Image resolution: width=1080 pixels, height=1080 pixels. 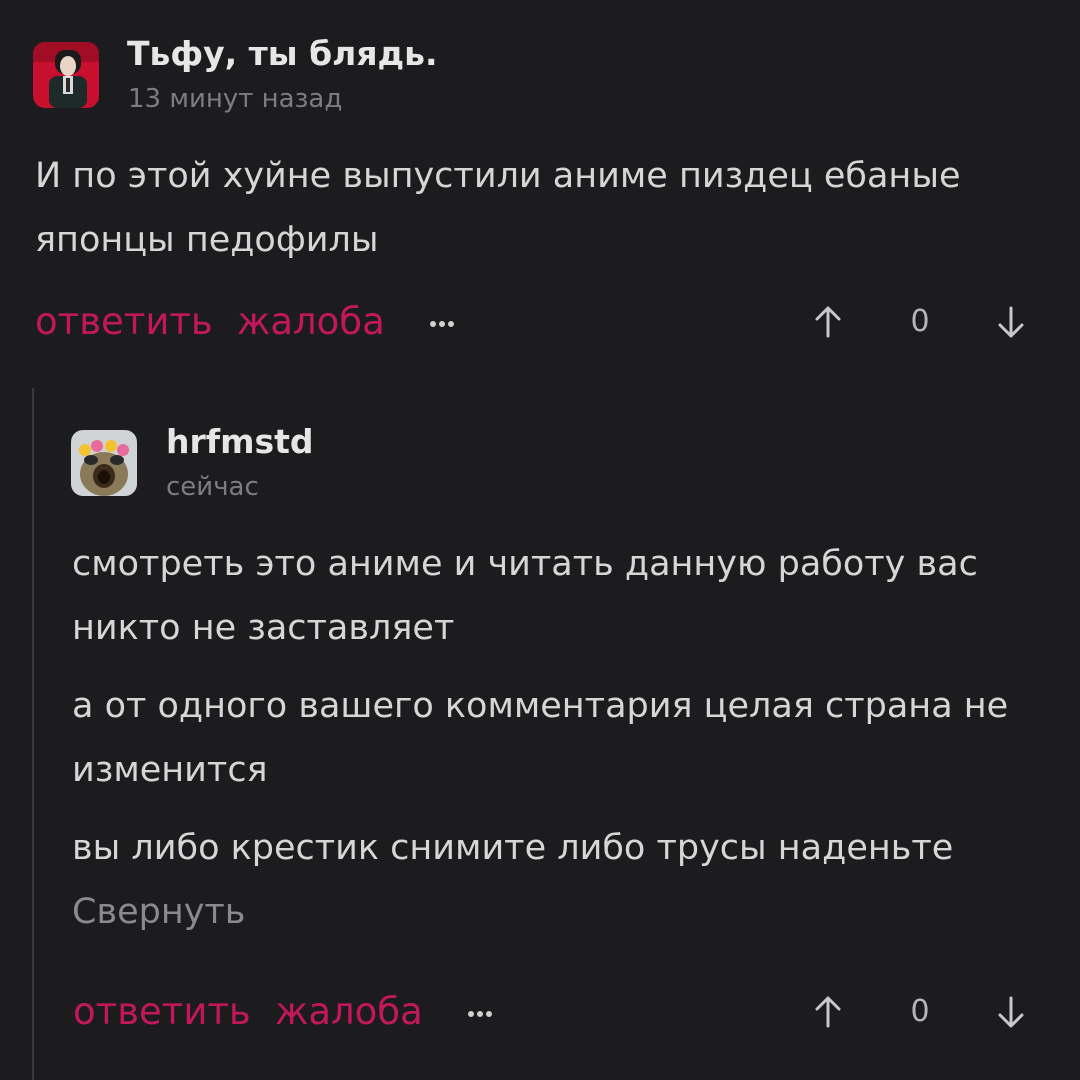 What do you see at coordinates (212, 487) in the screenshot?
I see `comment-time: сейчас` at bounding box center [212, 487].